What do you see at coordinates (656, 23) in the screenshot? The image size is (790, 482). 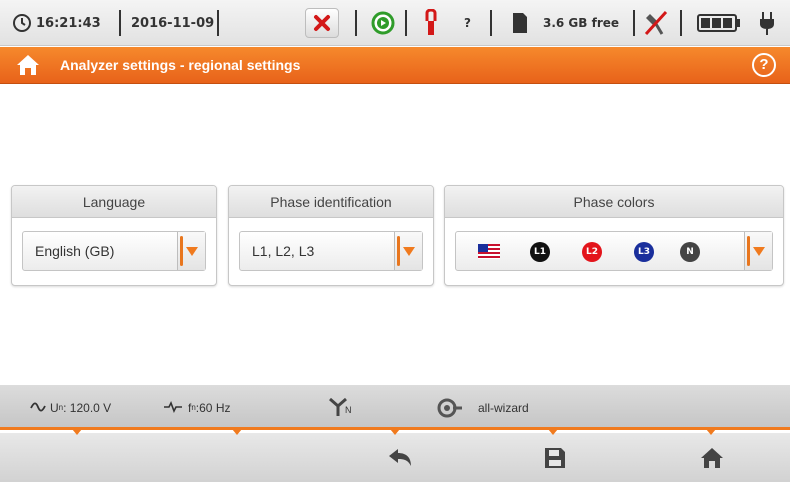 I see `gps-off-icon` at bounding box center [656, 23].